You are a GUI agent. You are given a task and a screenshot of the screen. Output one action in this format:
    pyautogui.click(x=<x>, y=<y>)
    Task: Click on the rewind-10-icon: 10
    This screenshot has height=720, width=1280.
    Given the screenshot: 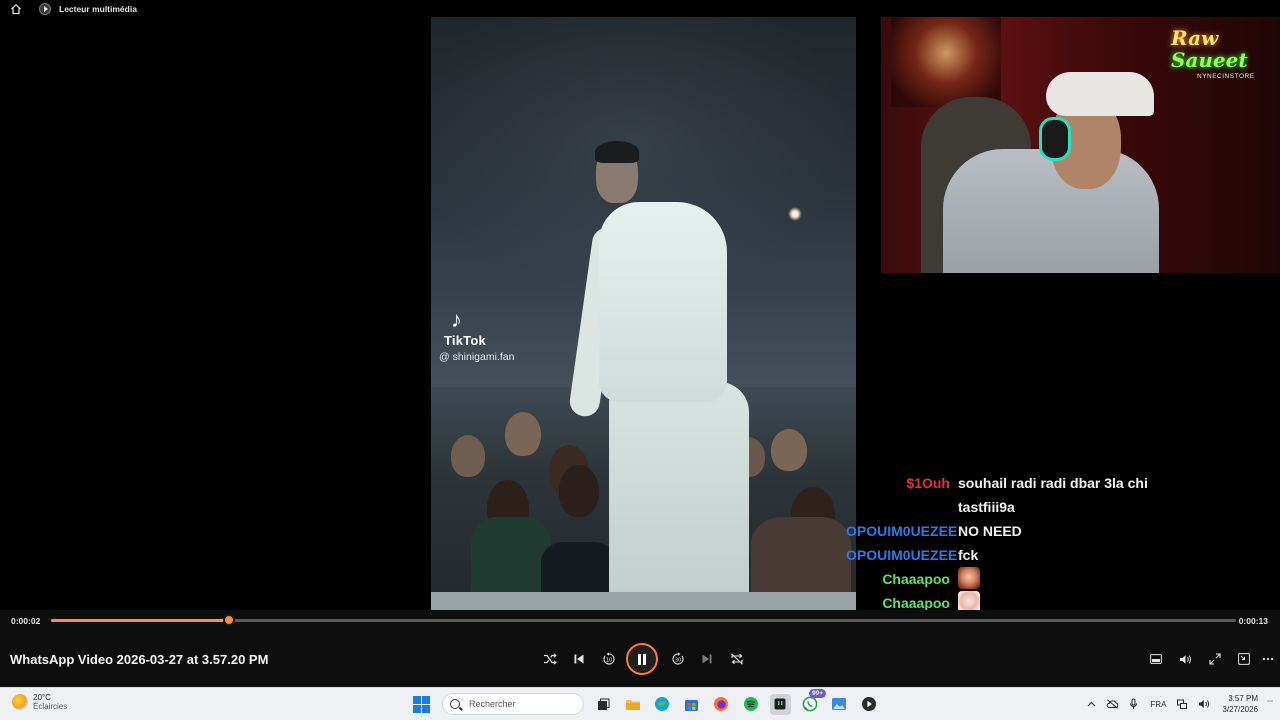 What is the action you would take?
    pyautogui.click(x=609, y=659)
    